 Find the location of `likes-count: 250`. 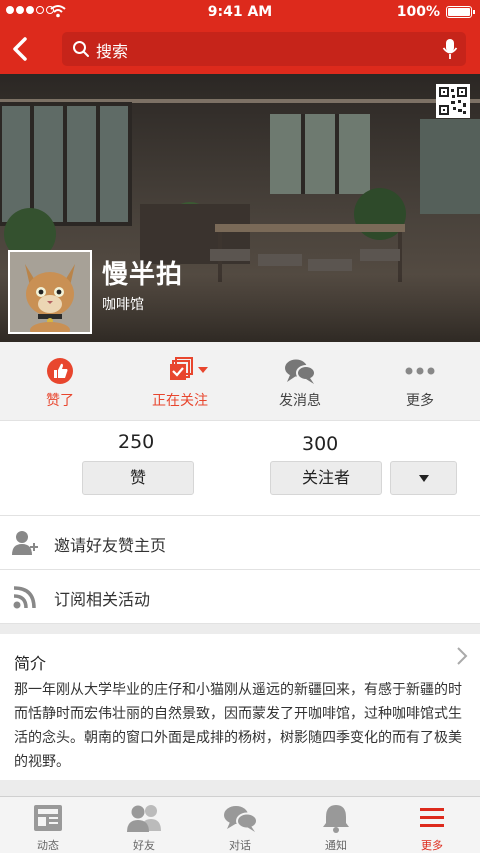

likes-count: 250 is located at coordinates (136, 442).